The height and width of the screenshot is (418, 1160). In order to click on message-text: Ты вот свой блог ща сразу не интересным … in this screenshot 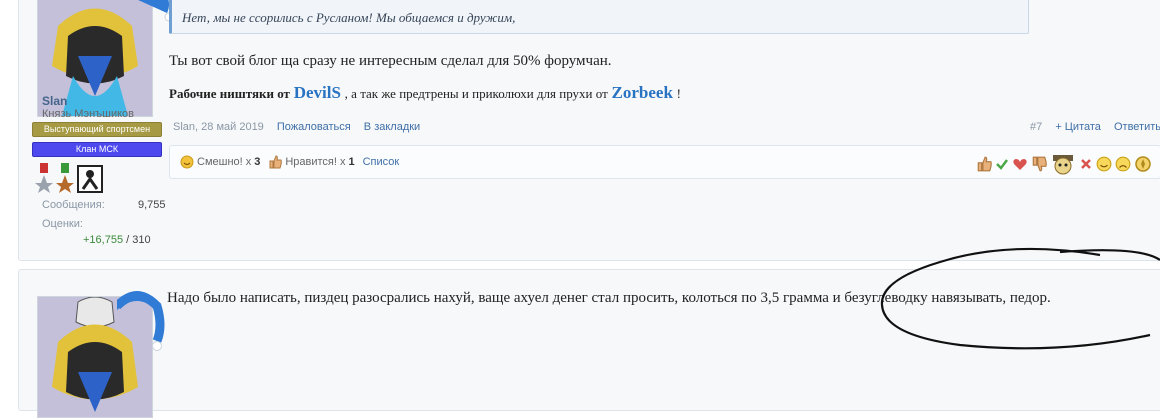, I will do `click(390, 61)`.